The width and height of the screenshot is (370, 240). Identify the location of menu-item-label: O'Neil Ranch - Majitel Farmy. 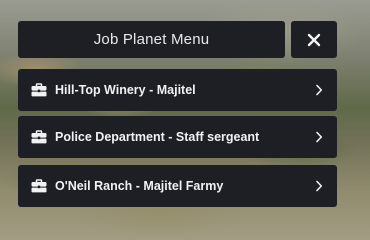
(139, 186).